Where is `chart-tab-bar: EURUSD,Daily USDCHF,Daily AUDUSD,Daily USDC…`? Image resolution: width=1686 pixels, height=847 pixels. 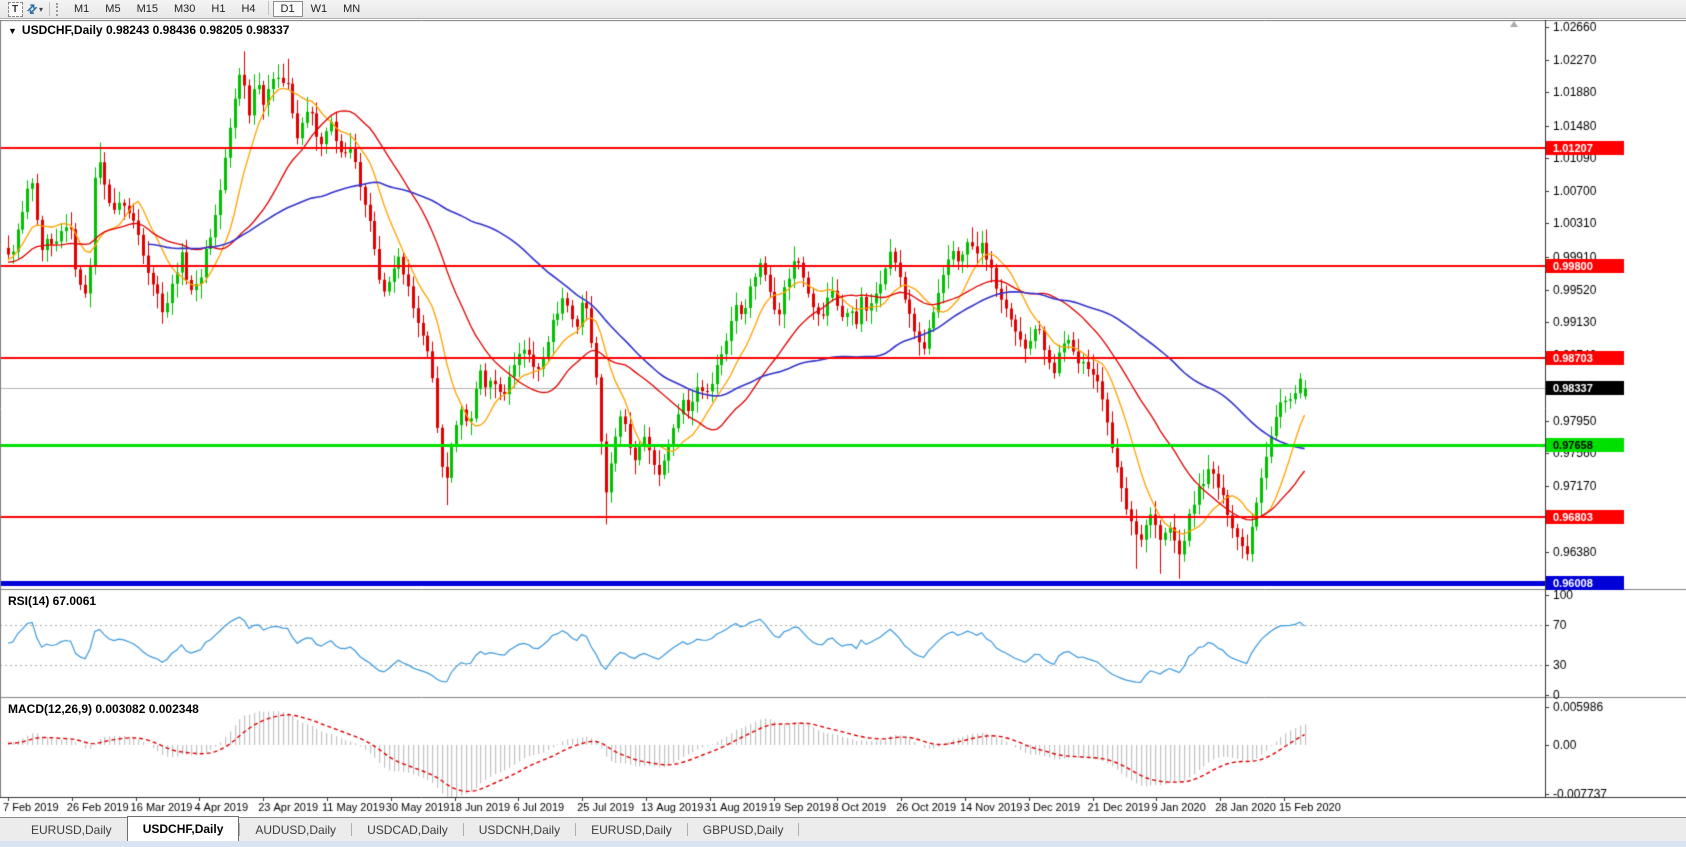 chart-tab-bar: EURUSD,Daily USDCHF,Daily AUDUSD,Daily USDC… is located at coordinates (843, 828).